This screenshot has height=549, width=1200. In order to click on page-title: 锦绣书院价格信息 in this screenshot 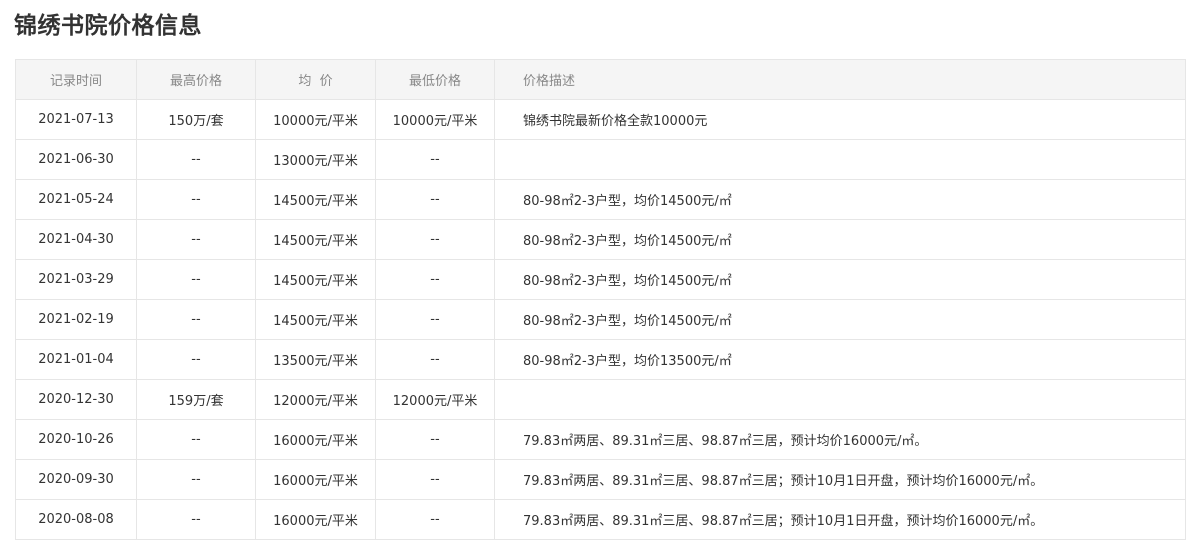, I will do `click(108, 26)`.